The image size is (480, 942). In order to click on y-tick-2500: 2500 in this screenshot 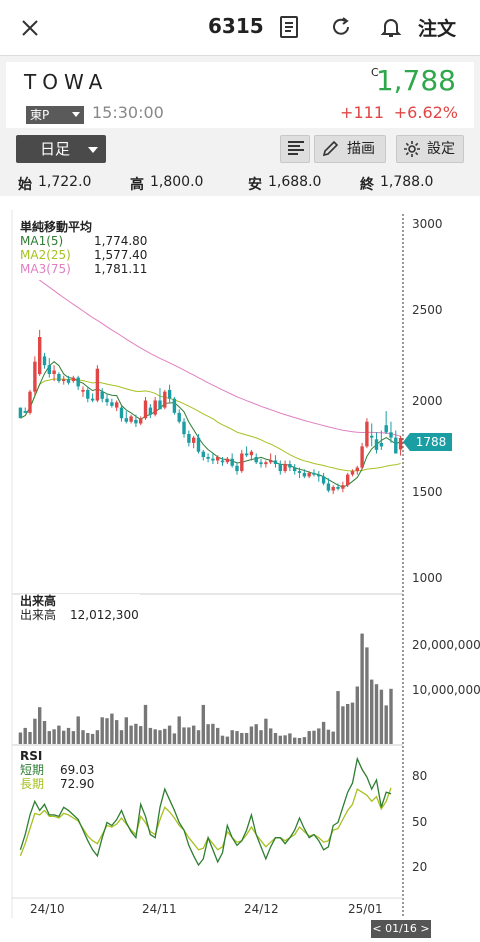, I will do `click(427, 310)`.